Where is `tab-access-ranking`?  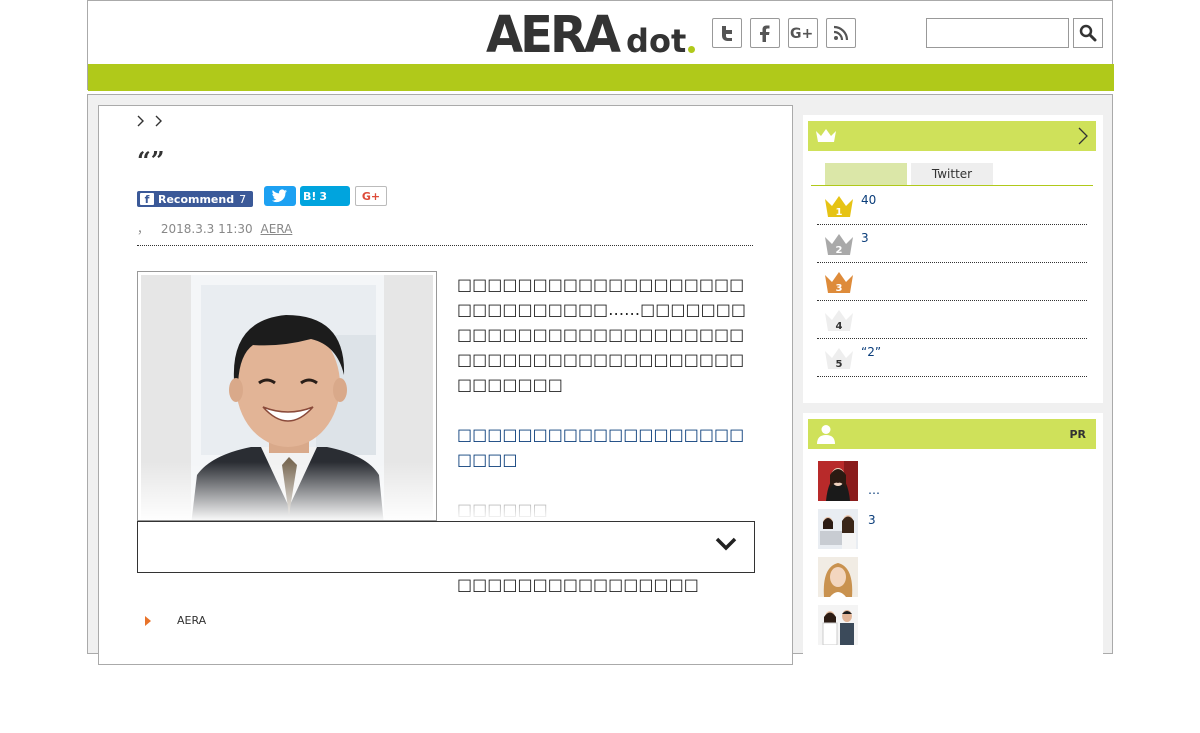 tab-access-ranking is located at coordinates (866, 174).